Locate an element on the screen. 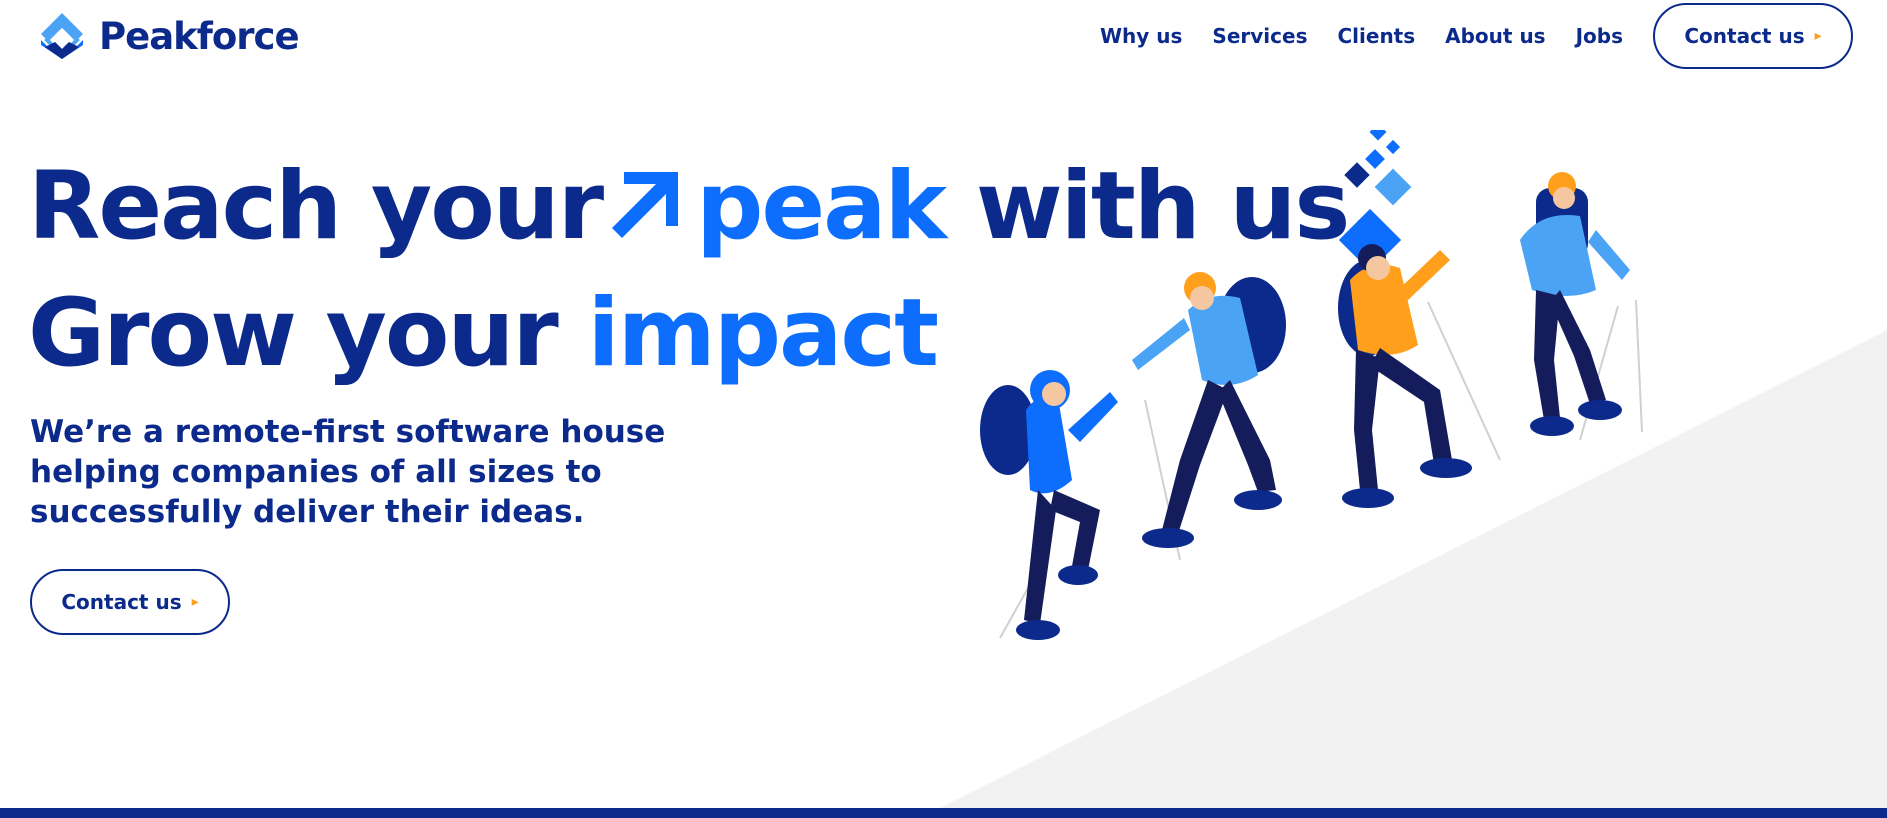 This screenshot has width=1887, height=818. logo-link: Peakforce is located at coordinates (168, 36).